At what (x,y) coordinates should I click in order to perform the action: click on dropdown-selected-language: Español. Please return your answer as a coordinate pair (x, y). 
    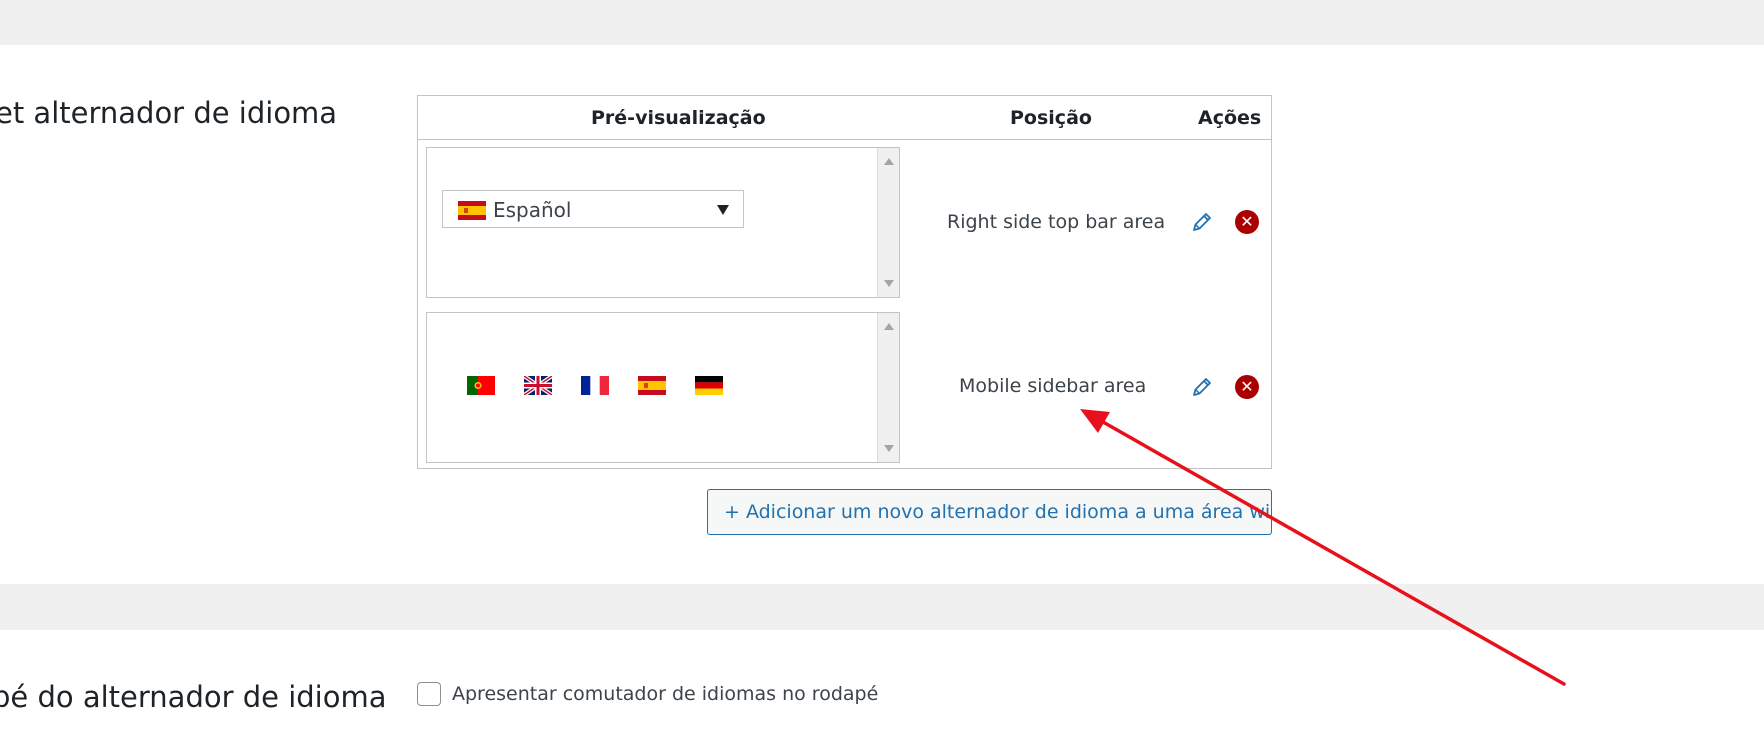
    Looking at the image, I should click on (532, 210).